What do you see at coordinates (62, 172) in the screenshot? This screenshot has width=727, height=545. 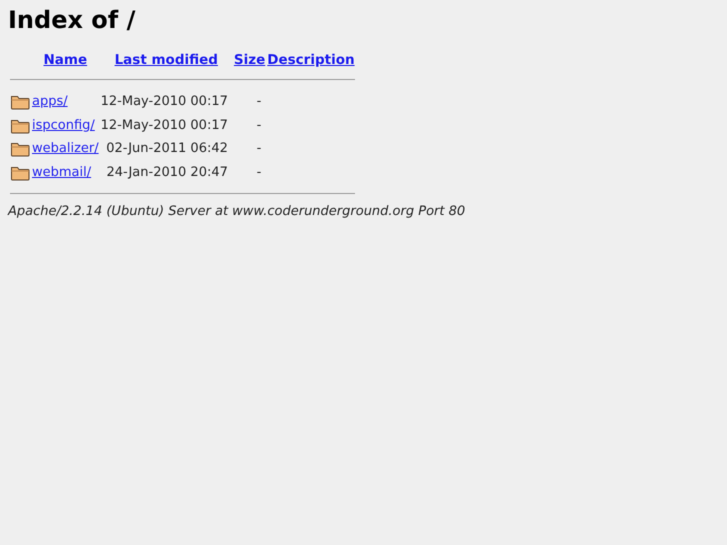 I see `folder-link: webmail/` at bounding box center [62, 172].